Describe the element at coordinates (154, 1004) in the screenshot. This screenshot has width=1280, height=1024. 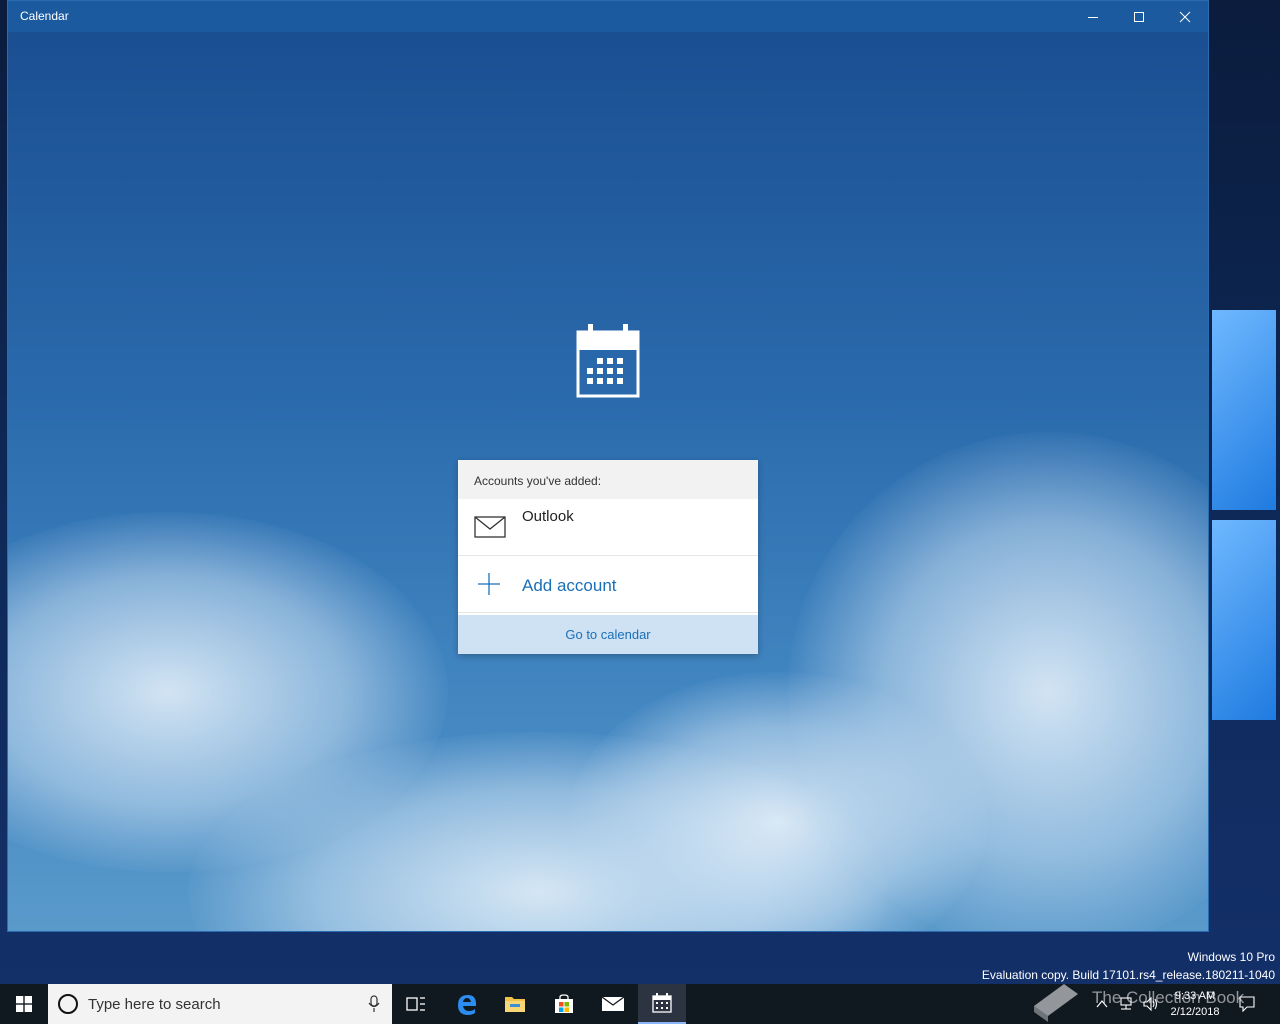
I see `search-placeholder: Type here to search` at that location.